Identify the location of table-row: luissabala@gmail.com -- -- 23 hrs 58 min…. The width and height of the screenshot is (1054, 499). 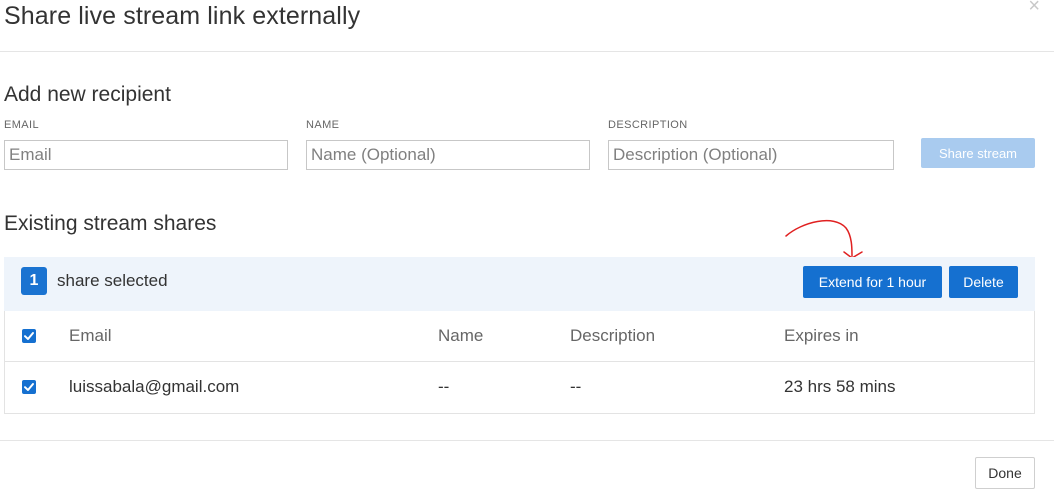
(519, 387).